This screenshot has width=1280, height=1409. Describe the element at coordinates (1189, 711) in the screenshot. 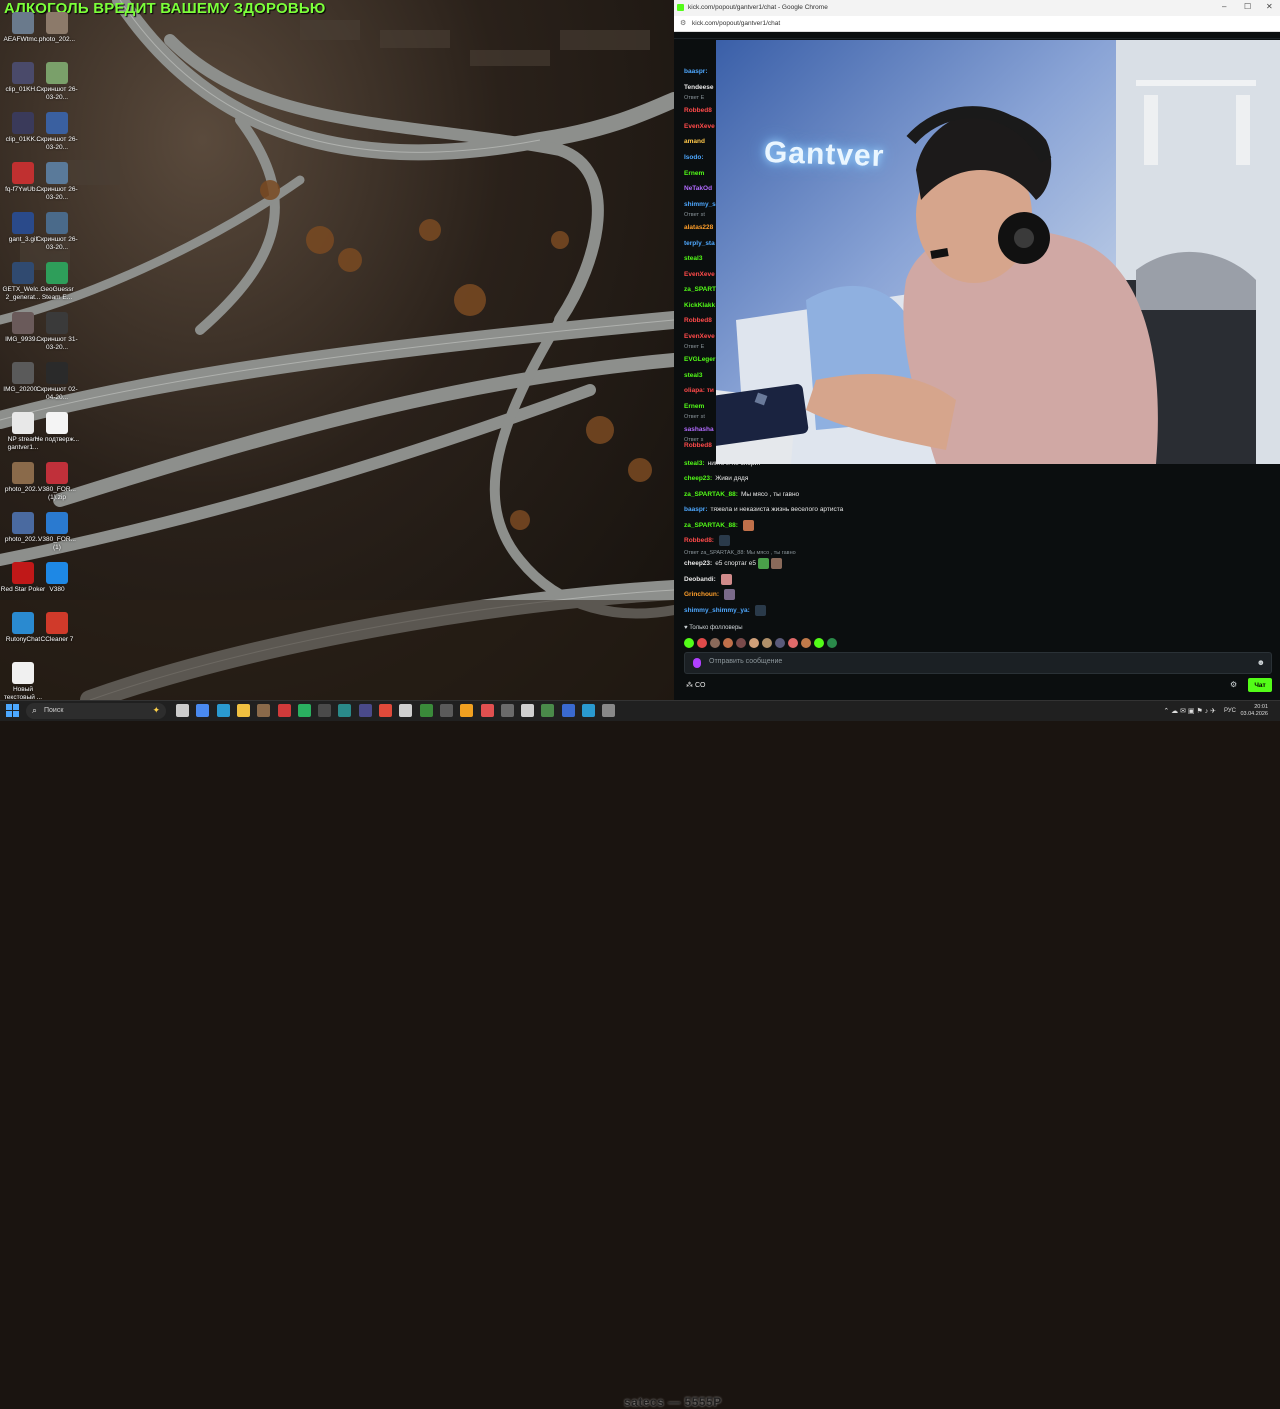

I see `tray-icons: ⌃ ☁ ✉ ▣ ⚑ ♪ ✈` at that location.